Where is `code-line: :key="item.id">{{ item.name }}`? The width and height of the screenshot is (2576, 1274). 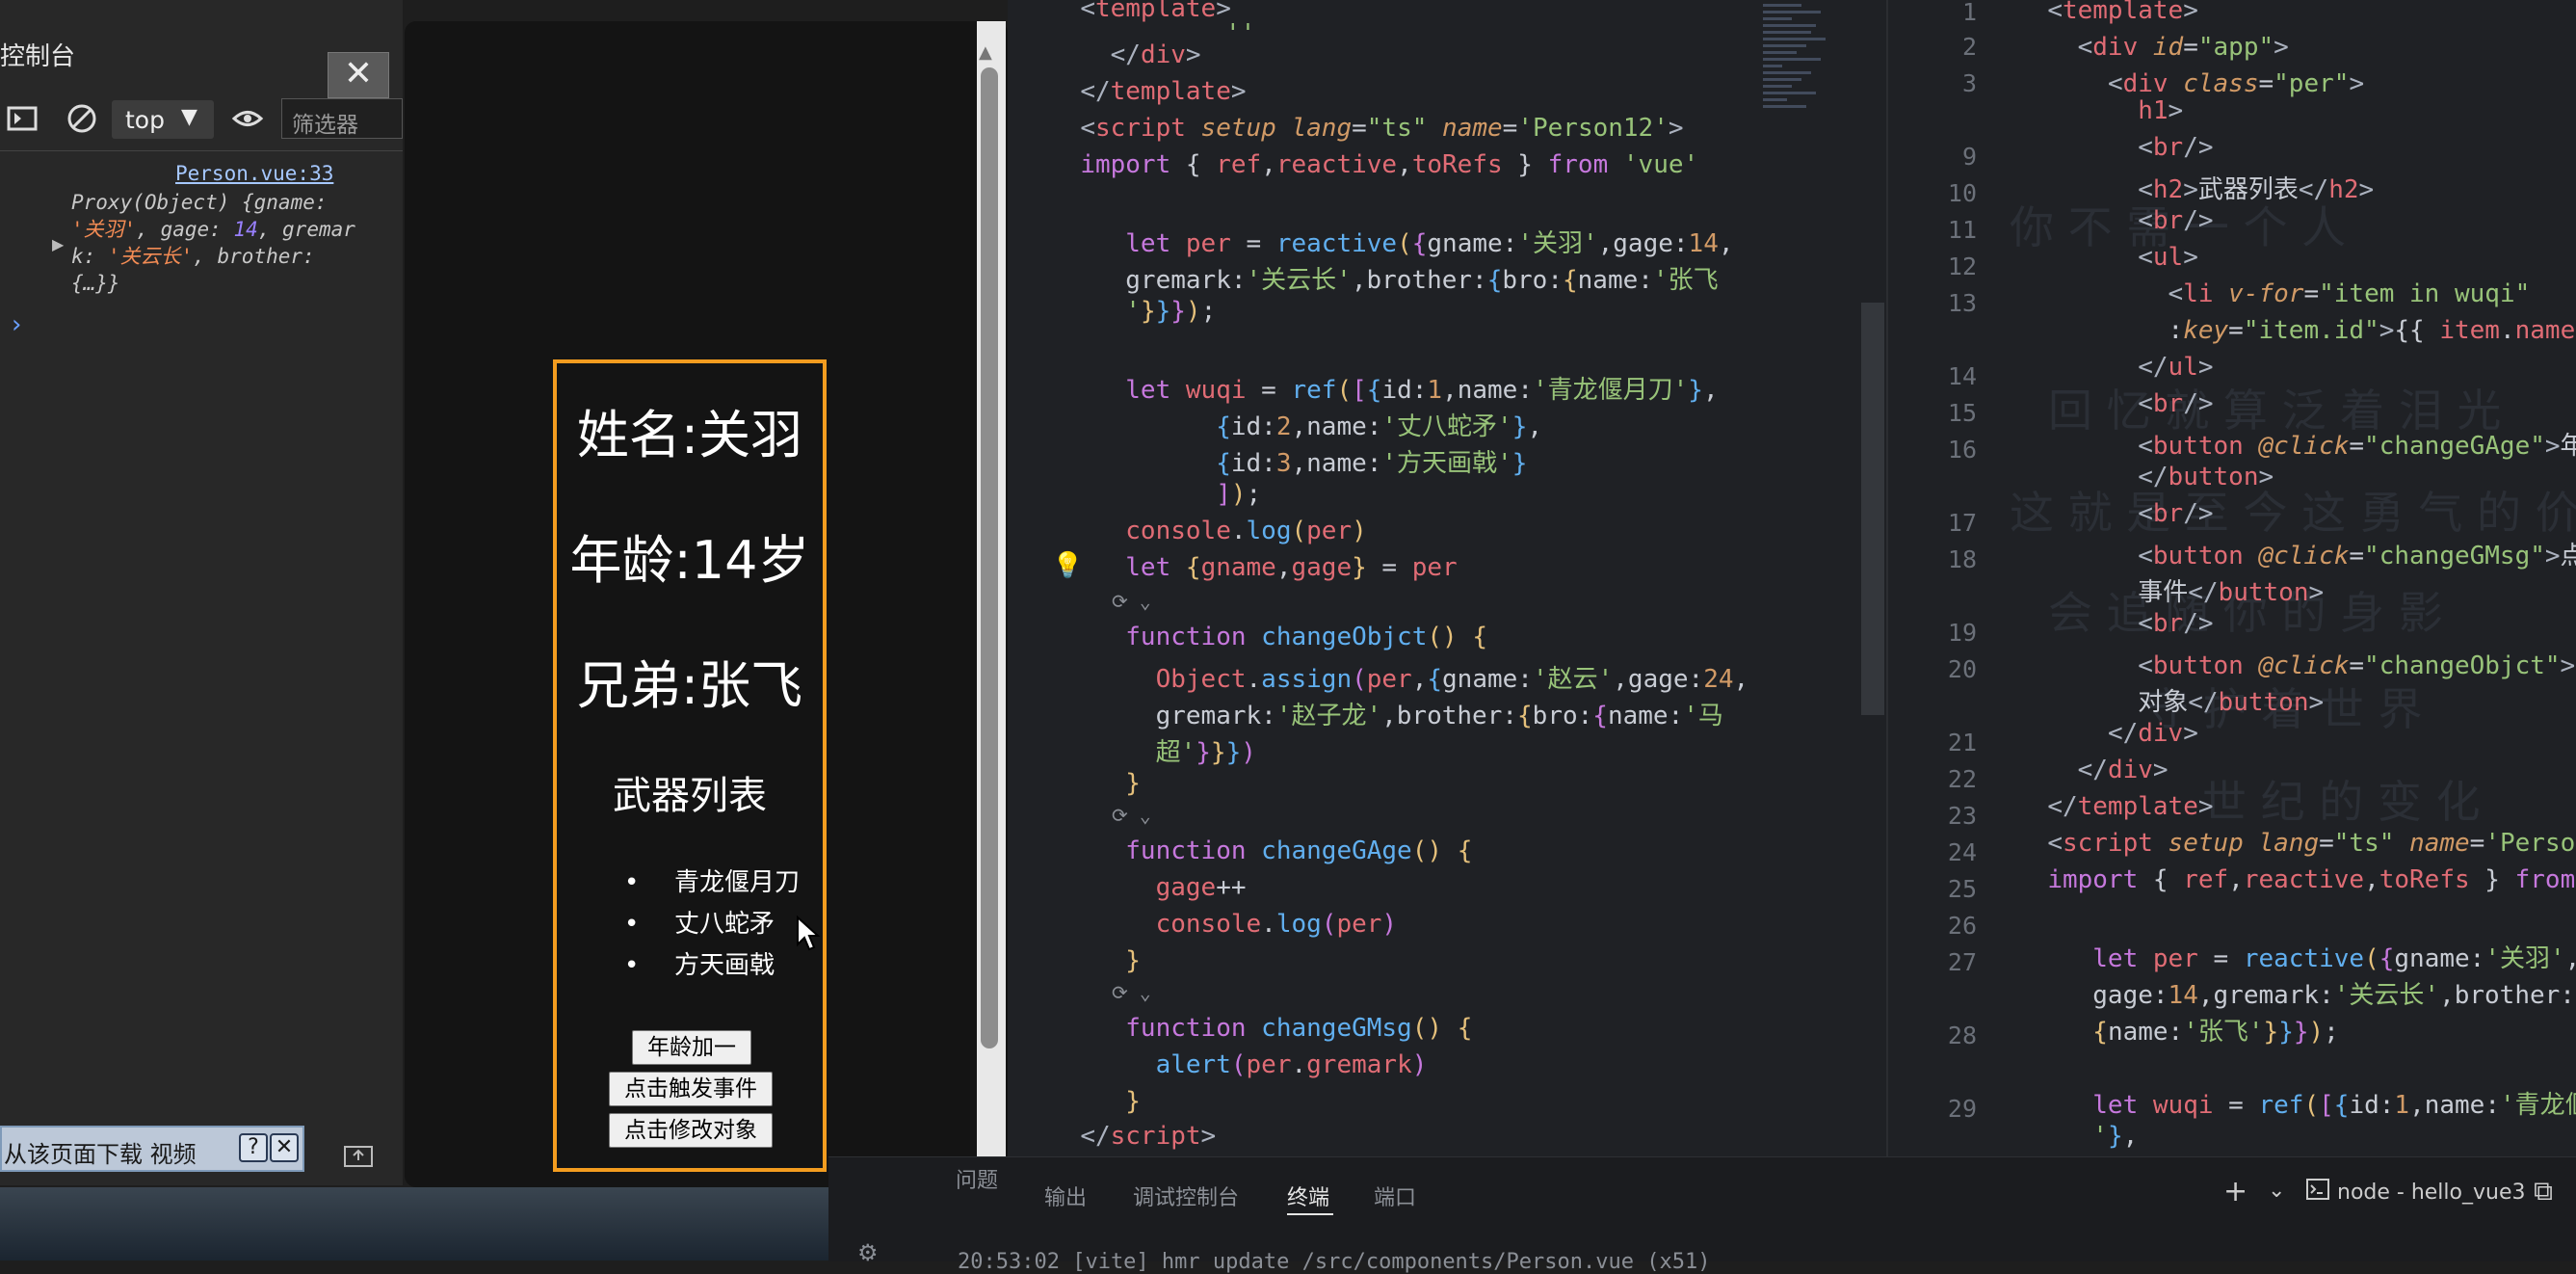
code-line: :key="item.id">{{ item.name }} is located at coordinates (2311, 330).